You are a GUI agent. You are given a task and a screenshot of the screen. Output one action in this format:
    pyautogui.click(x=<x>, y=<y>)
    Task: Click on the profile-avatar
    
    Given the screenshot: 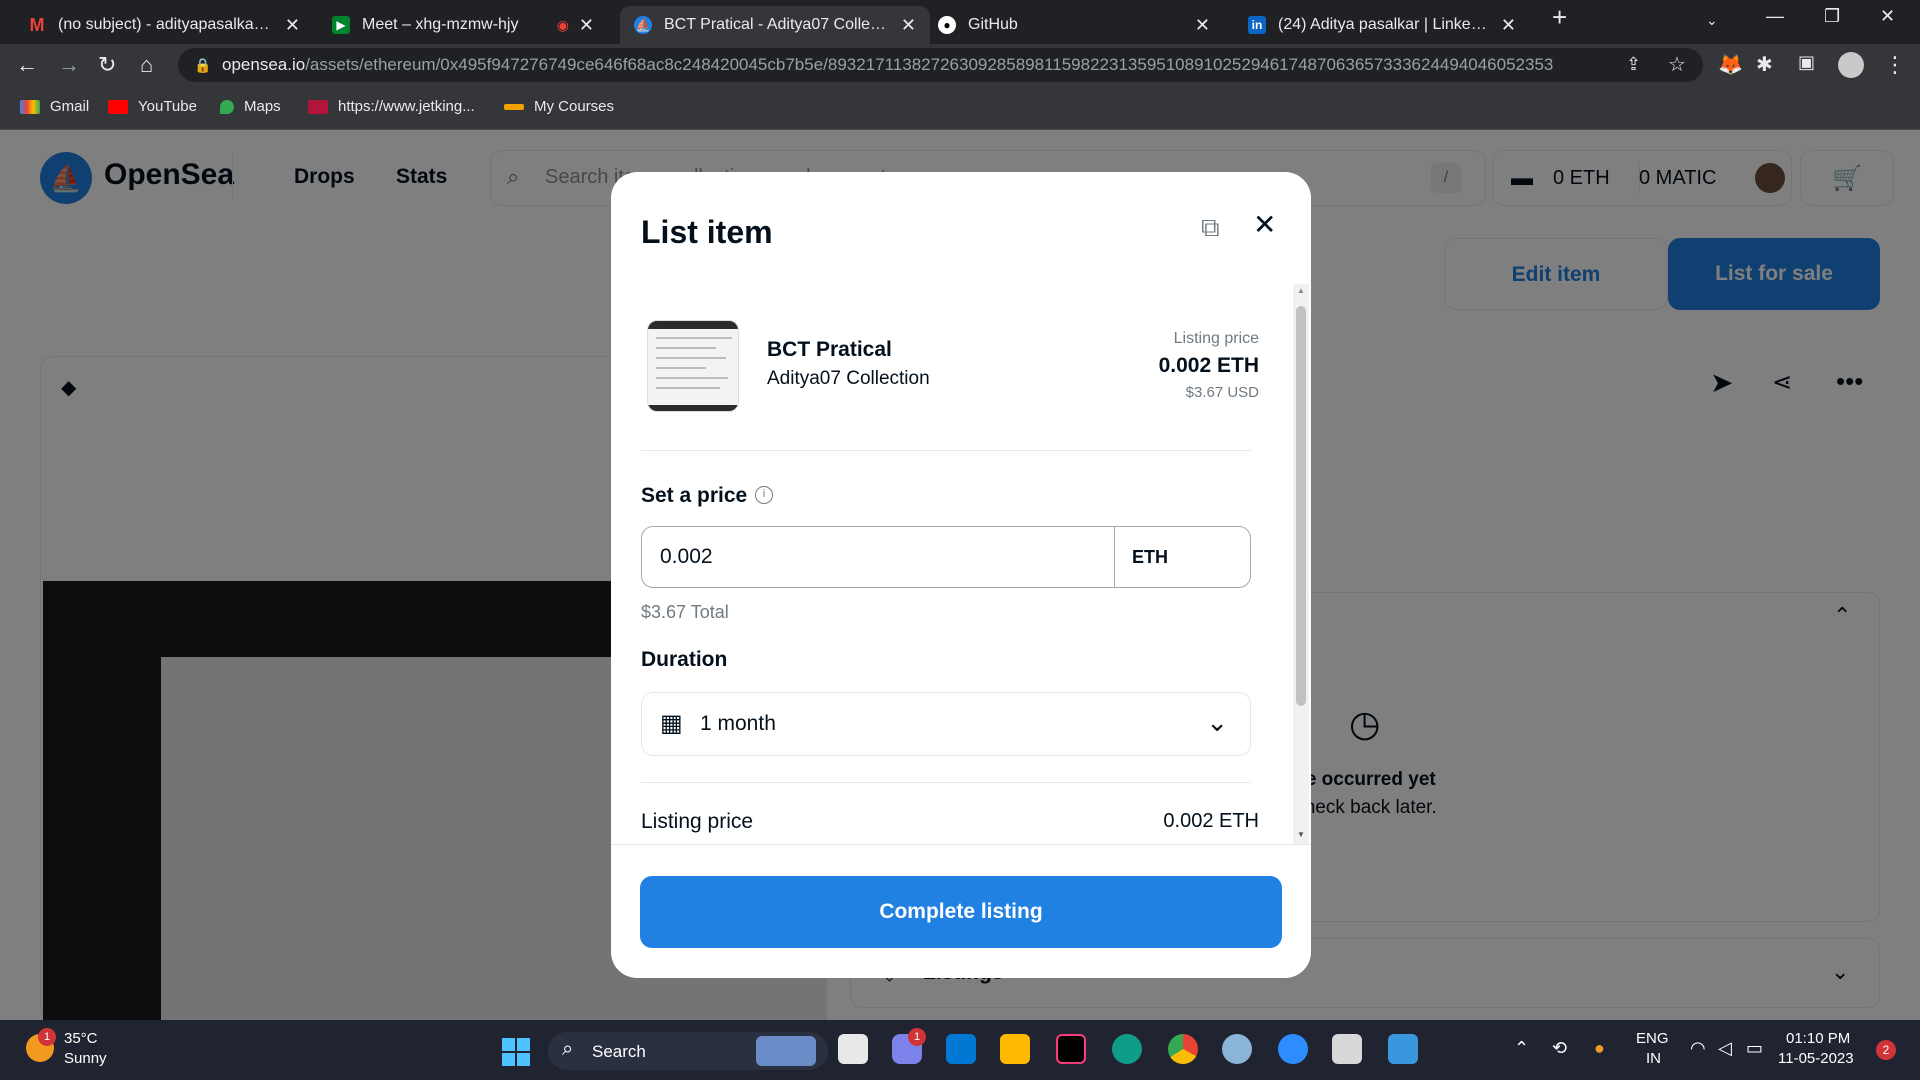 What is the action you would take?
    pyautogui.click(x=1851, y=65)
    